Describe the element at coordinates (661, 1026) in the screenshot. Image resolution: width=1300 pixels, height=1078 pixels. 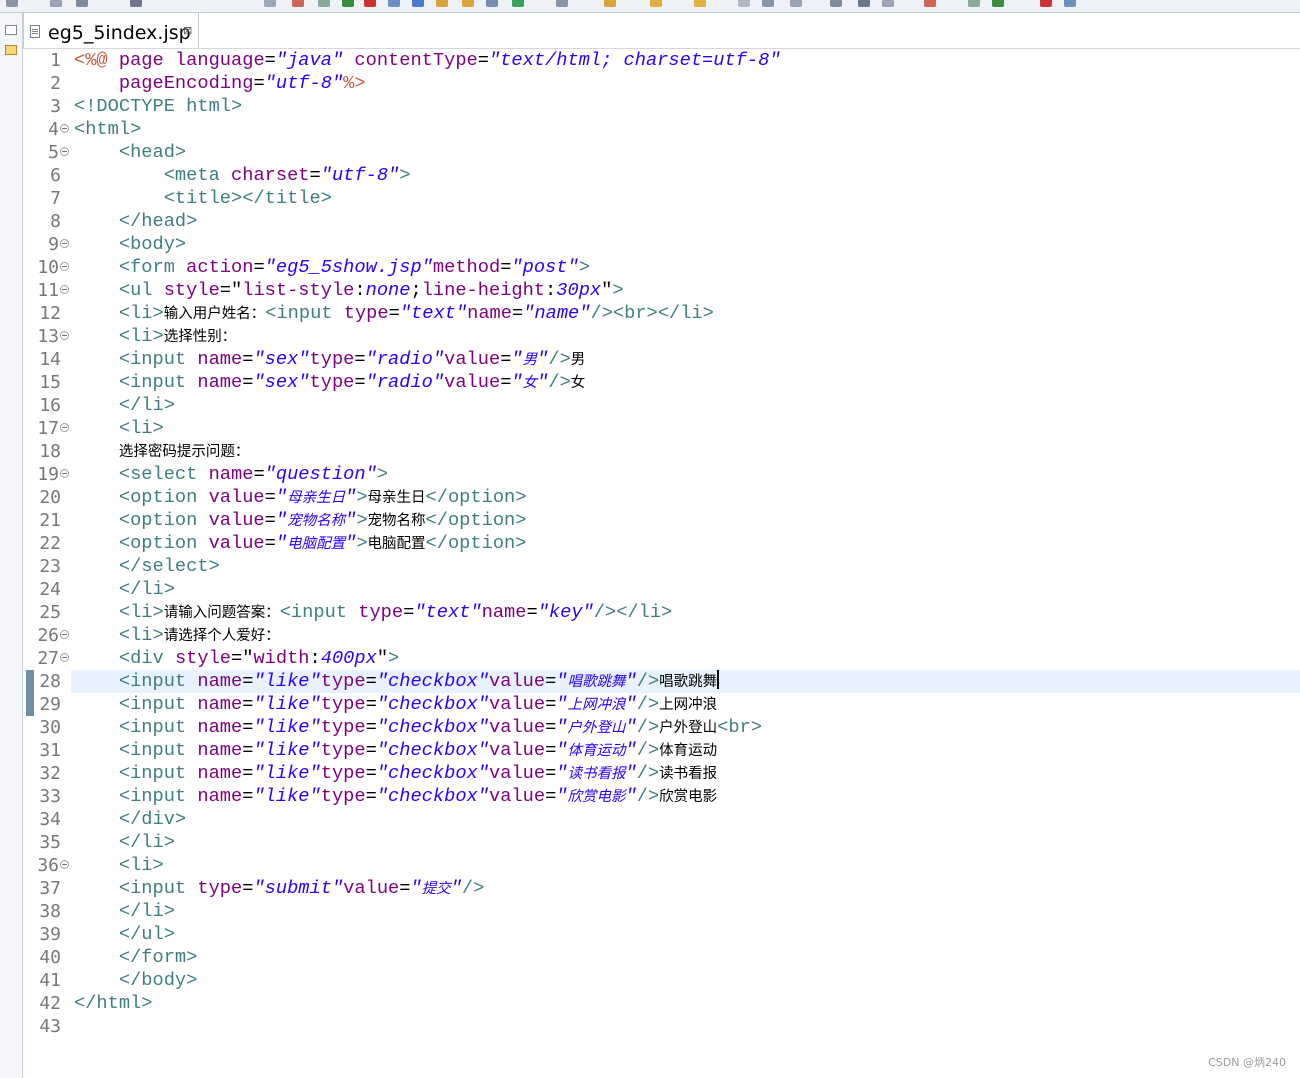
I see `code-line: 43` at that location.